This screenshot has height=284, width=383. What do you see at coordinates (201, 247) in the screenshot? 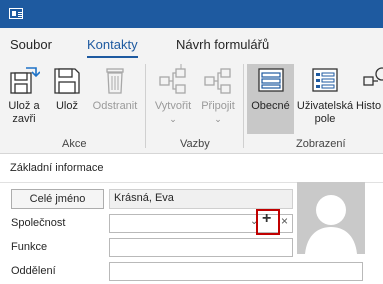
I see `function-field` at bounding box center [201, 247].